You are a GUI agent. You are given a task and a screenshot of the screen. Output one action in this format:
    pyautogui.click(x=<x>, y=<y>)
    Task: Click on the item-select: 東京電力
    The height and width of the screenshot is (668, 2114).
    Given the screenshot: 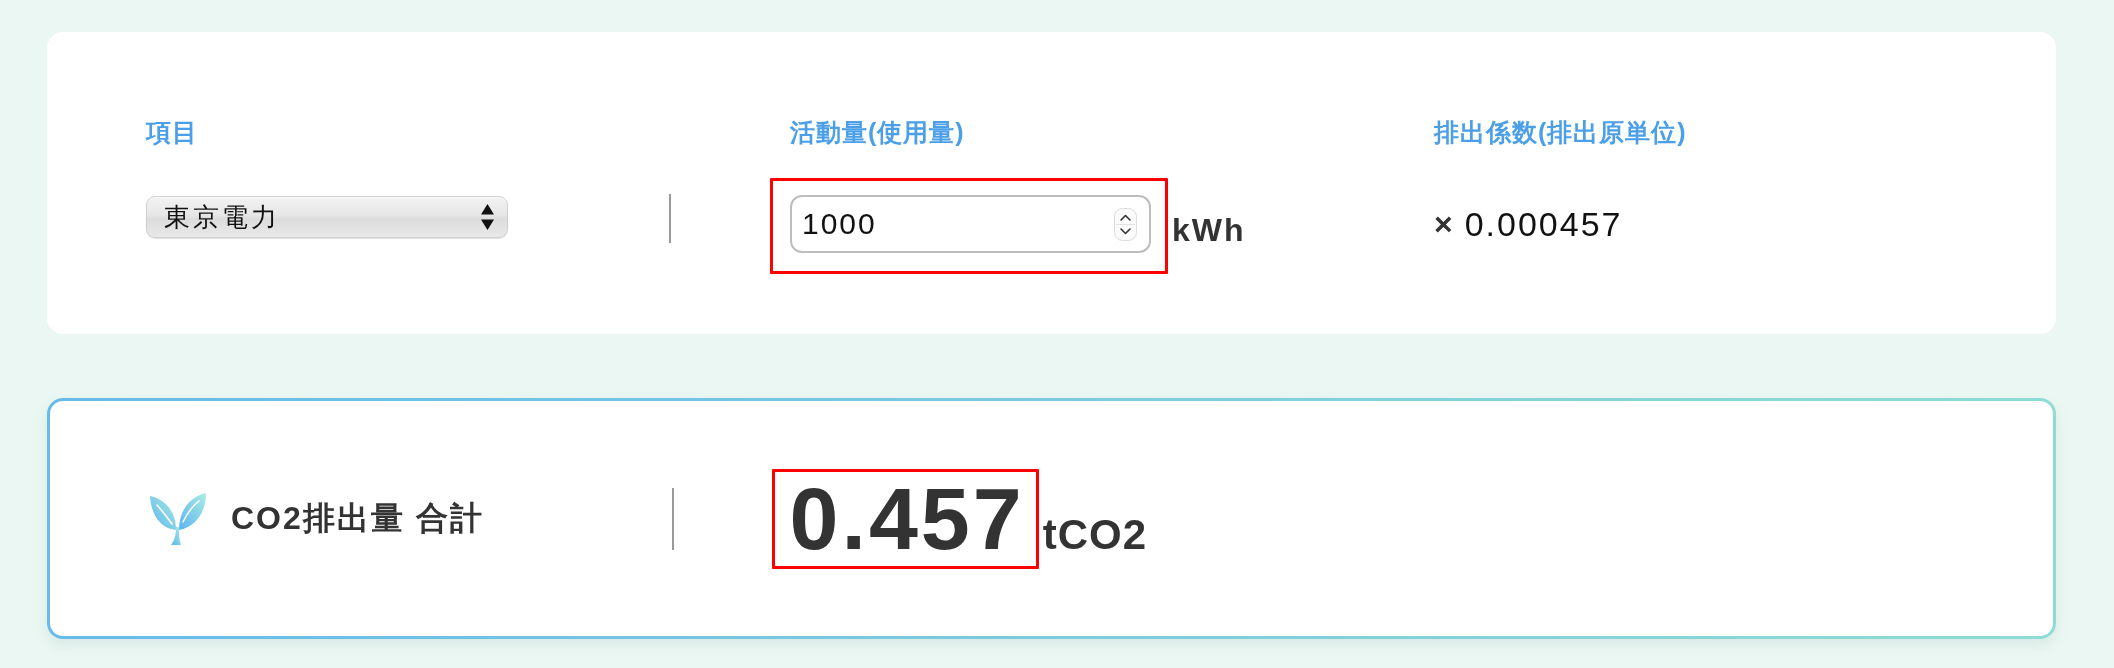 What is the action you would take?
    pyautogui.click(x=327, y=217)
    